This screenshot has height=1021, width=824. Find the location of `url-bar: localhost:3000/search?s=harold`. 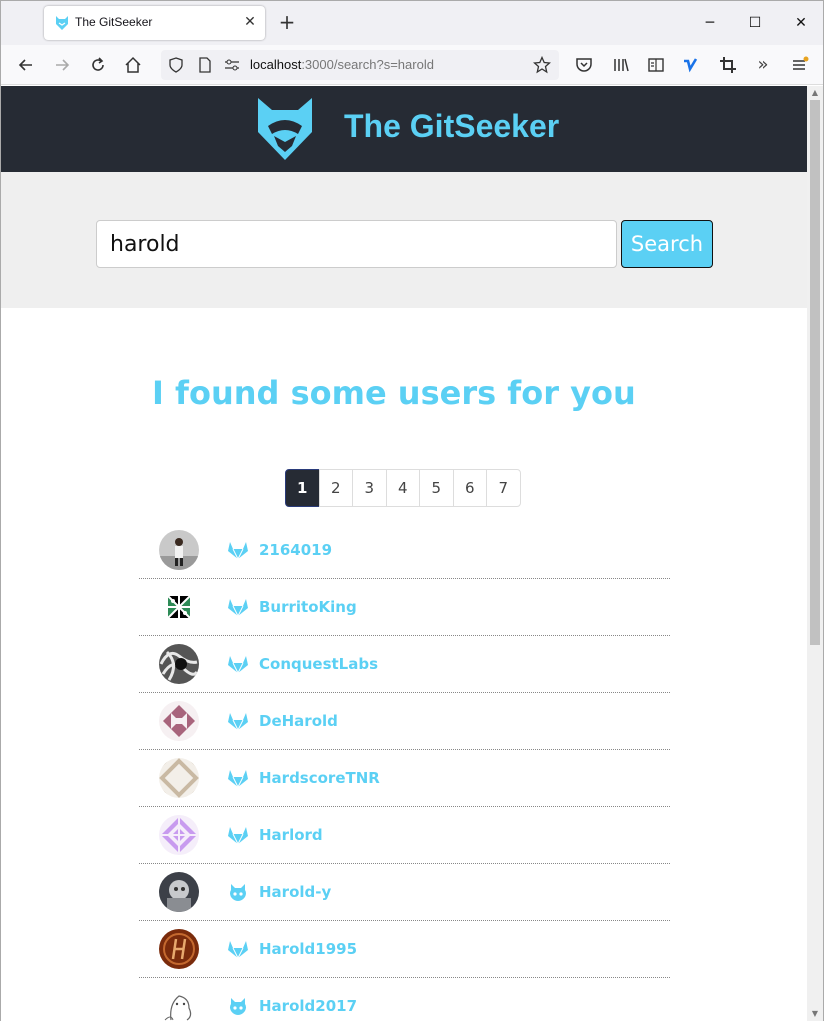

url-bar: localhost:3000/search?s=harold is located at coordinates (360, 65).